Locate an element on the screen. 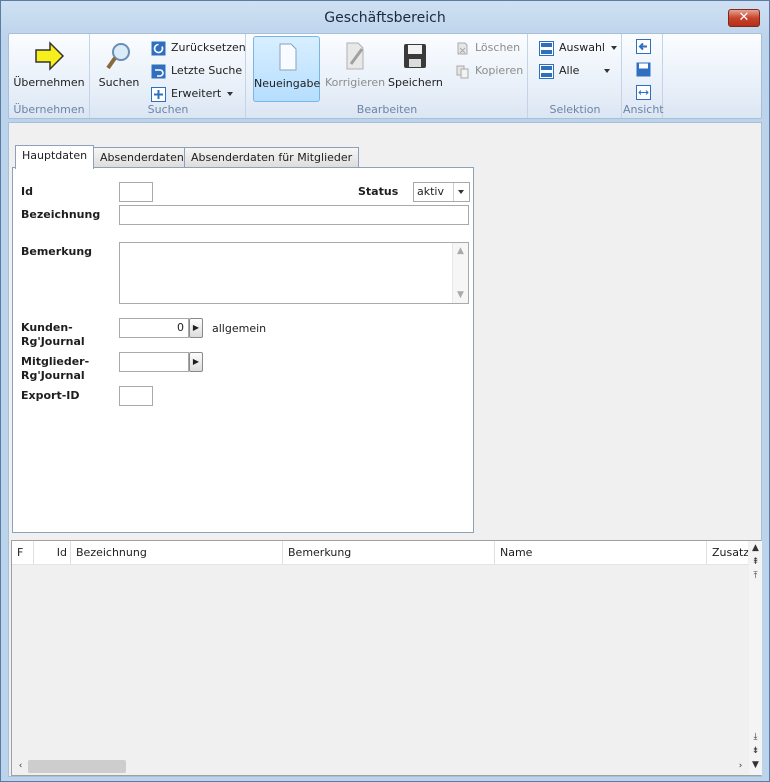 The image size is (770, 782). horizontal-scroll-thumb is located at coordinates (77, 766).